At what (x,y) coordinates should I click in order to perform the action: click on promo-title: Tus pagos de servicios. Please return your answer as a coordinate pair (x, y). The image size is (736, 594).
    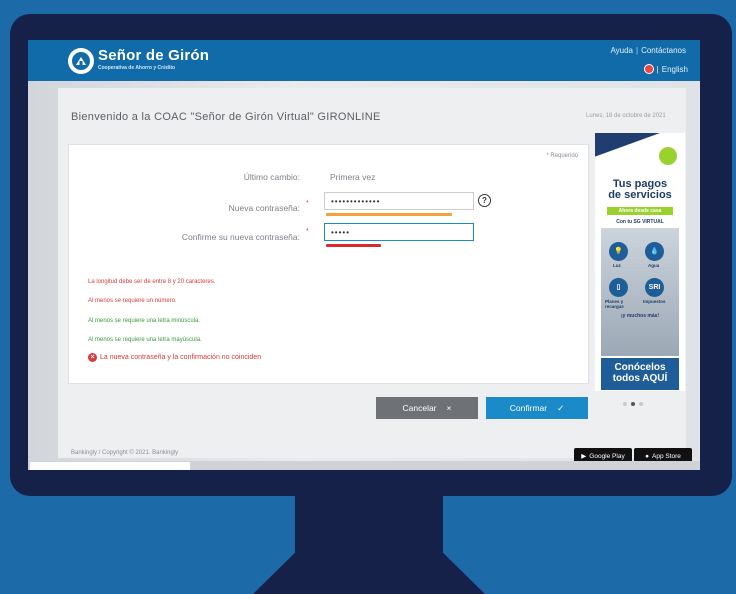
    Looking at the image, I should click on (640, 190).